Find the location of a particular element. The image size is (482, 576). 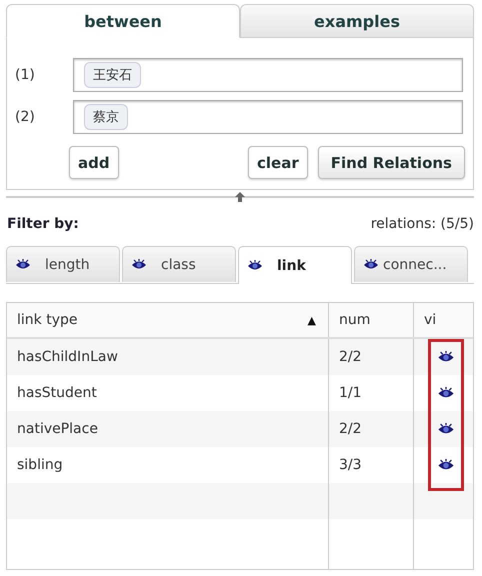

column-header: num is located at coordinates (371, 320).